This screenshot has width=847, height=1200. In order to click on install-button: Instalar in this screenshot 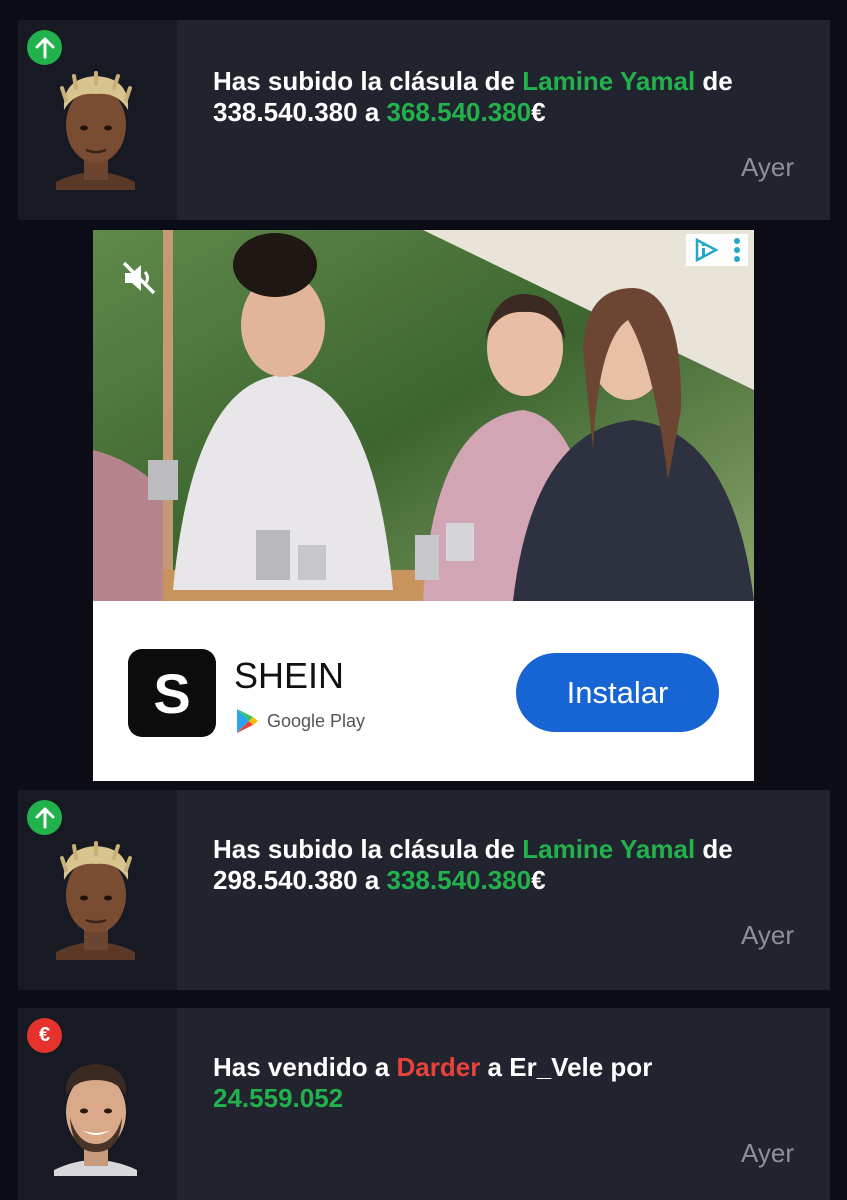, I will do `click(617, 692)`.